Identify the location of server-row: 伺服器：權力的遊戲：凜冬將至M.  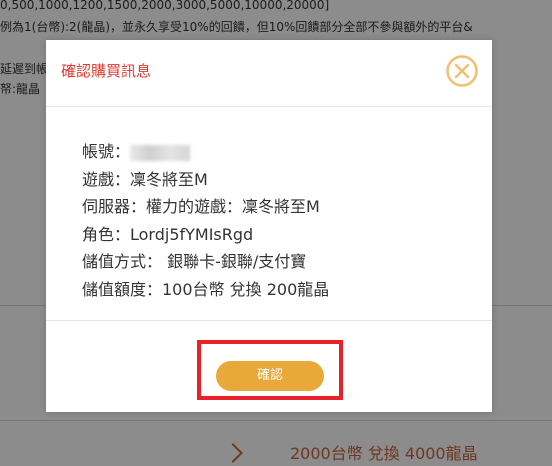
(201, 206).